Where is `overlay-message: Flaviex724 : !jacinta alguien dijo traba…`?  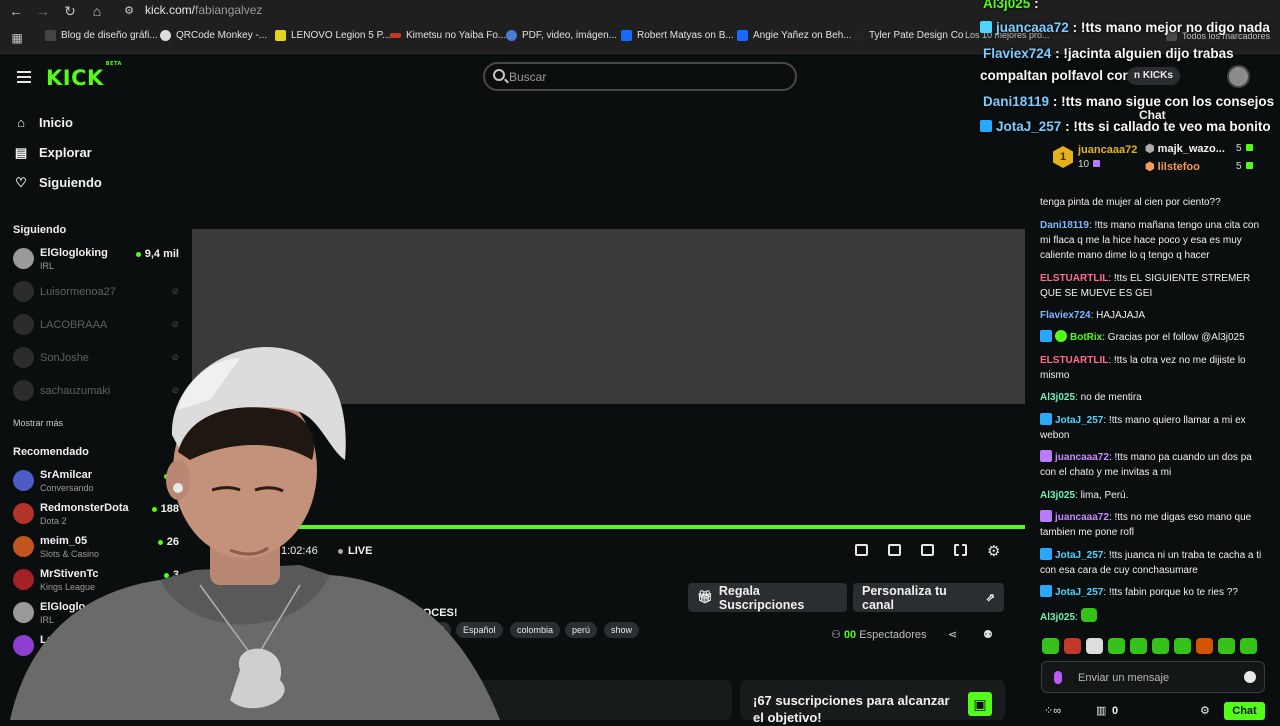 overlay-message: Flaviex724 : !jacinta alguien dijo traba… is located at coordinates (1108, 53).